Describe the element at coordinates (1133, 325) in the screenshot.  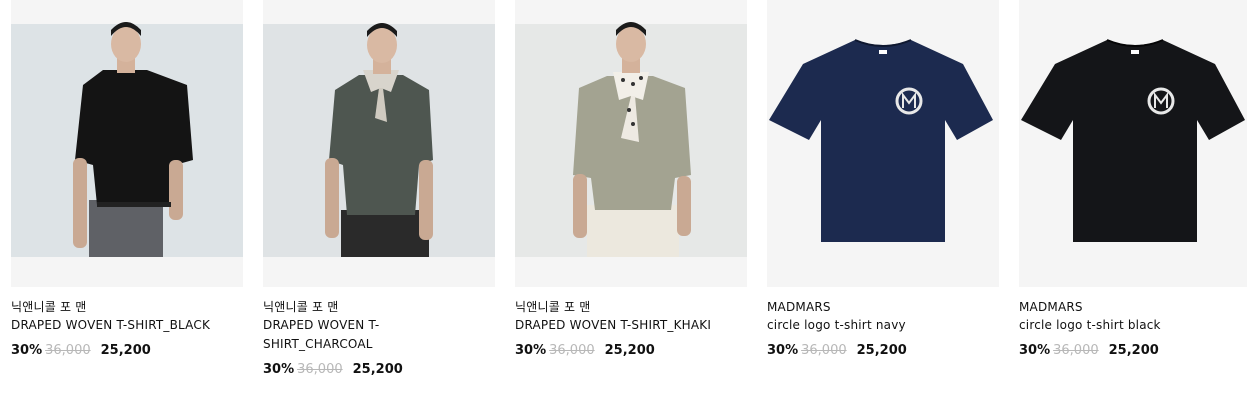
I see `product-name: circle logo t-shirt black` at that location.